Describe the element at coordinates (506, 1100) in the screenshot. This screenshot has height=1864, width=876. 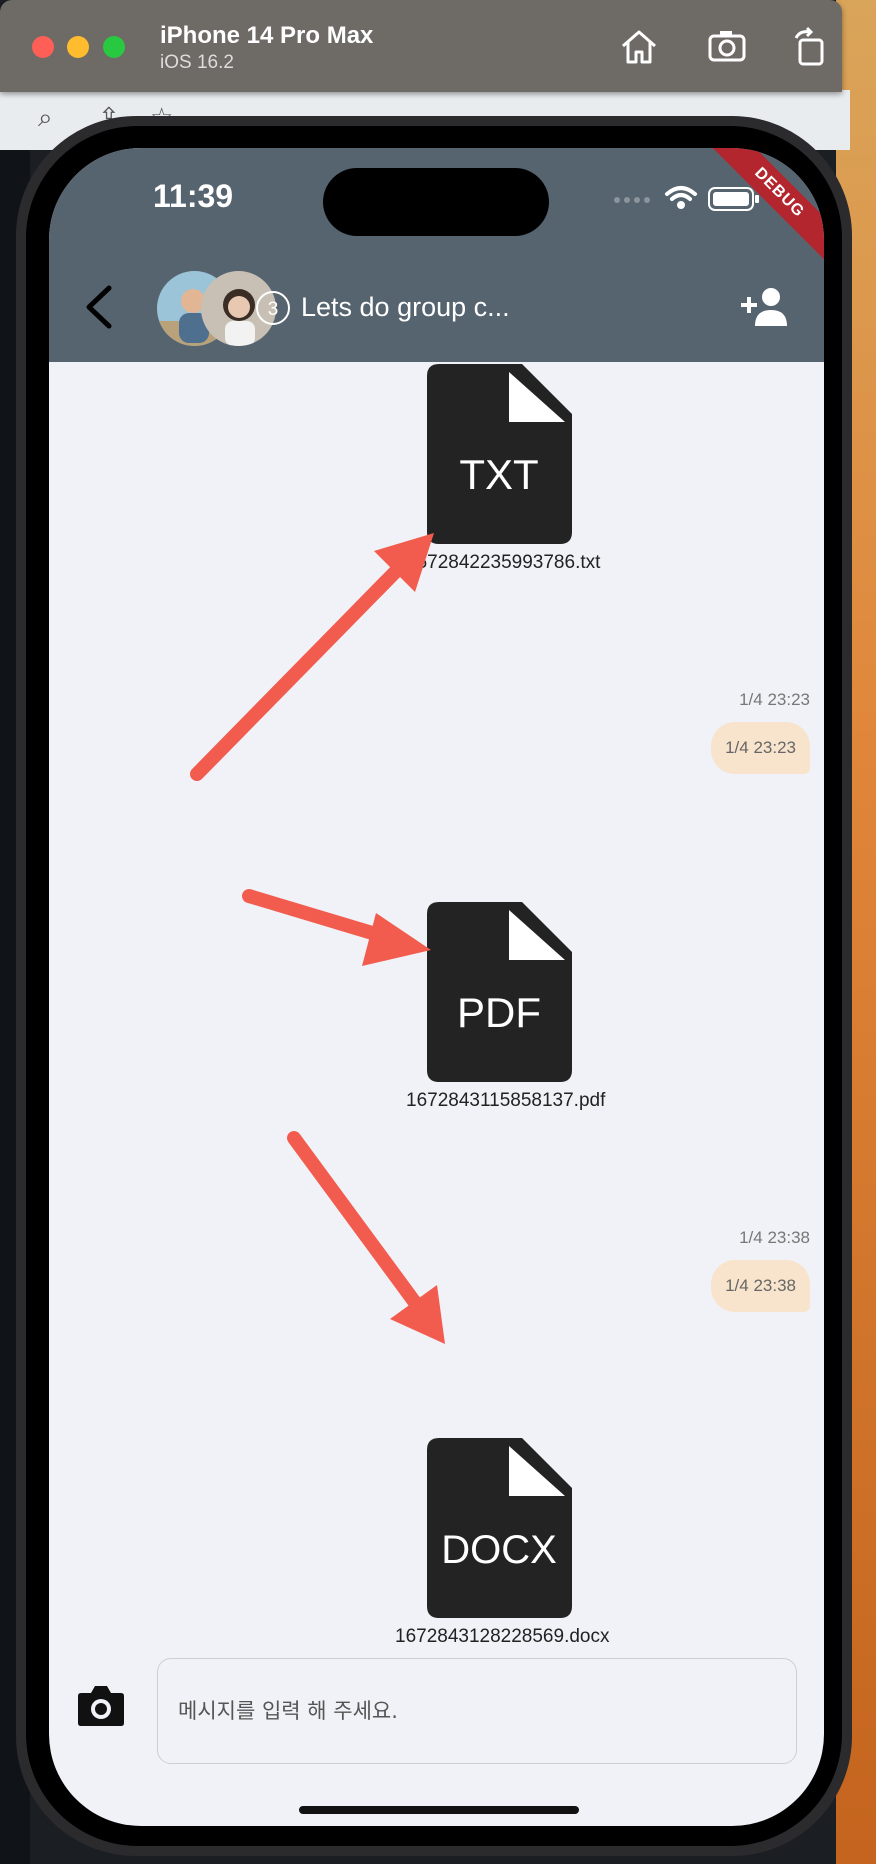
I see `file-name: 1672843115858137.pdf` at that location.